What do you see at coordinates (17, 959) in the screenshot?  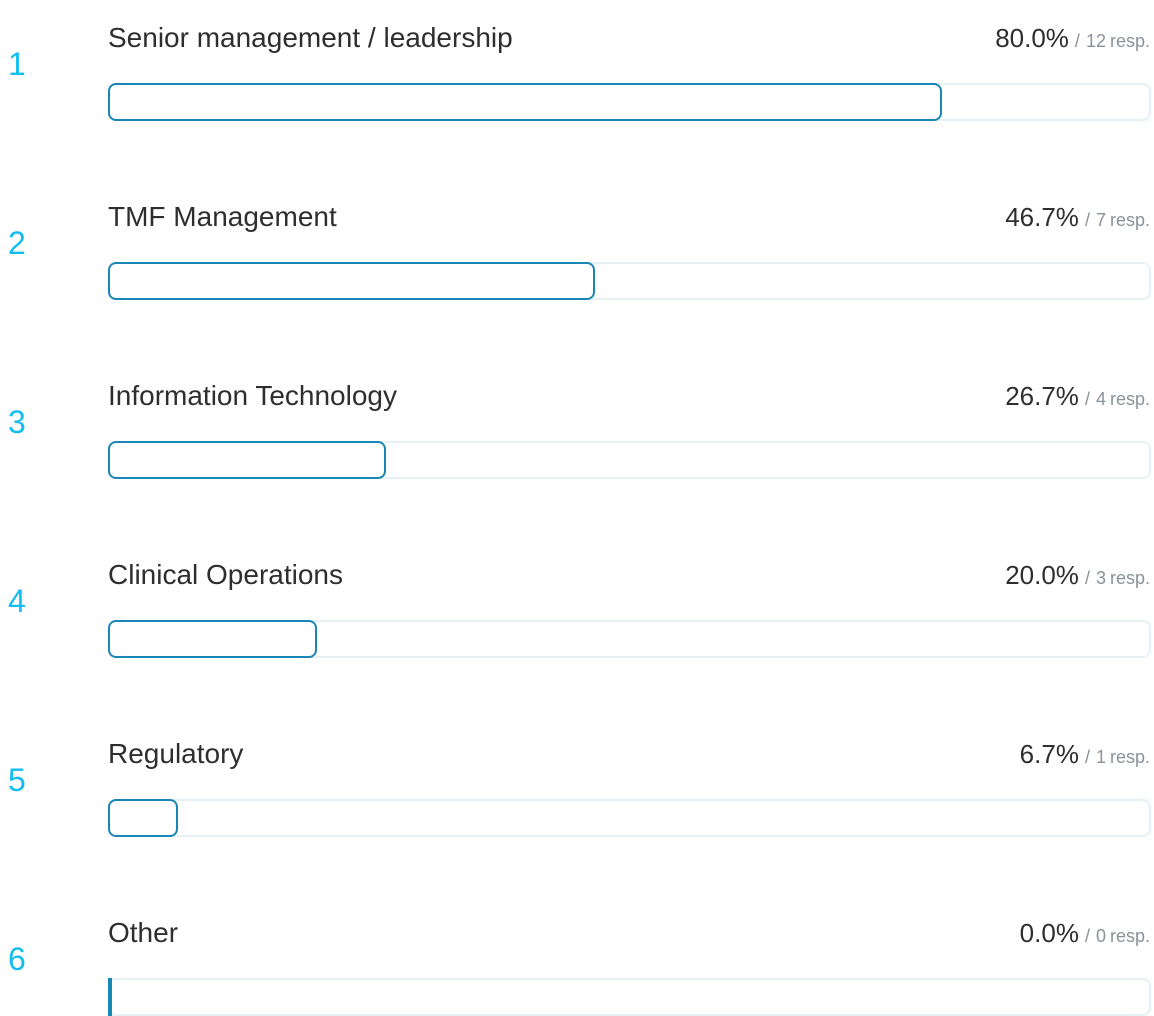 I see `rank-number: 6` at bounding box center [17, 959].